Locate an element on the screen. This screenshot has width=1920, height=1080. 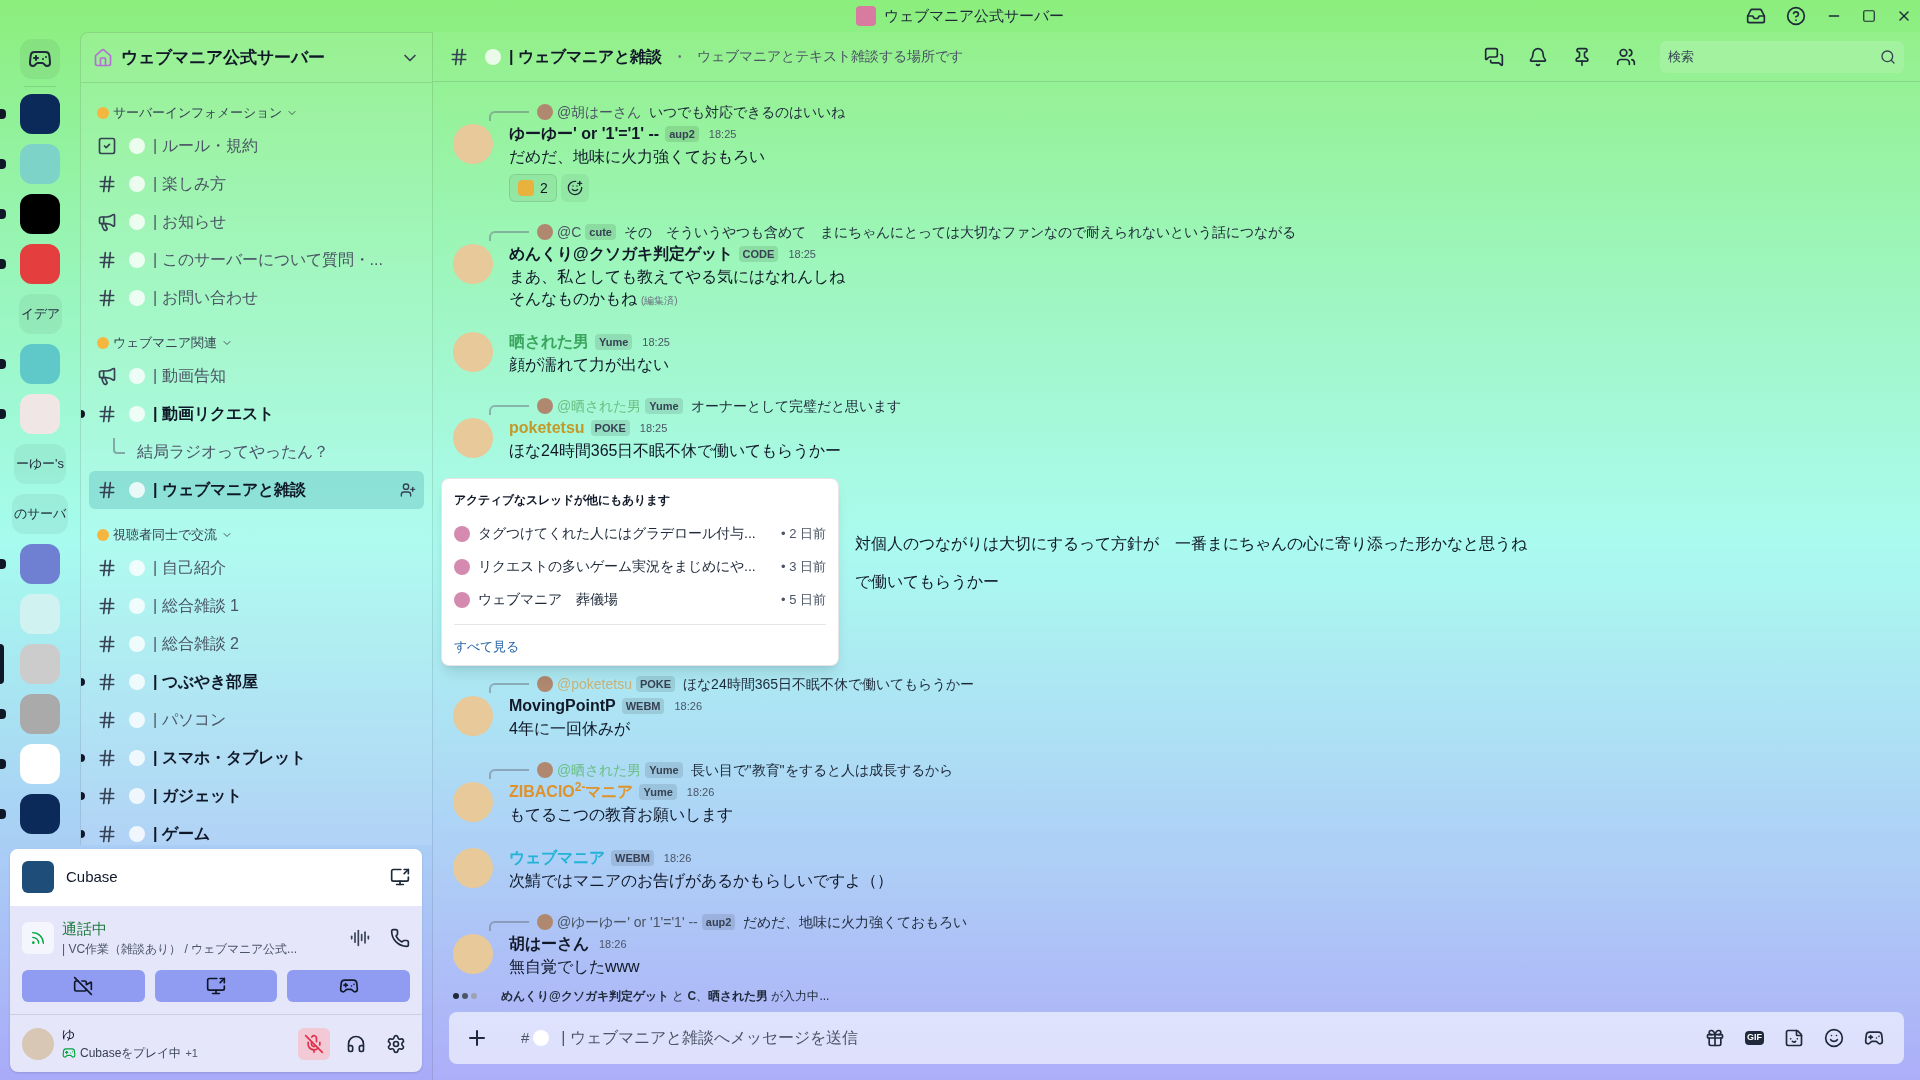
author-name: ゆーゆー' or '1'='1' -- is located at coordinates (584, 134).